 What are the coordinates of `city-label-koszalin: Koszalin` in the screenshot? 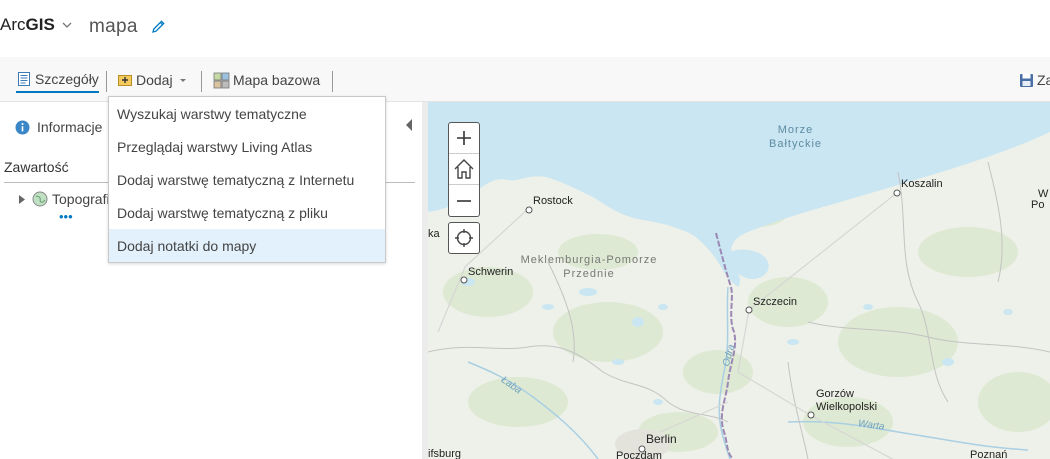 It's located at (922, 184).